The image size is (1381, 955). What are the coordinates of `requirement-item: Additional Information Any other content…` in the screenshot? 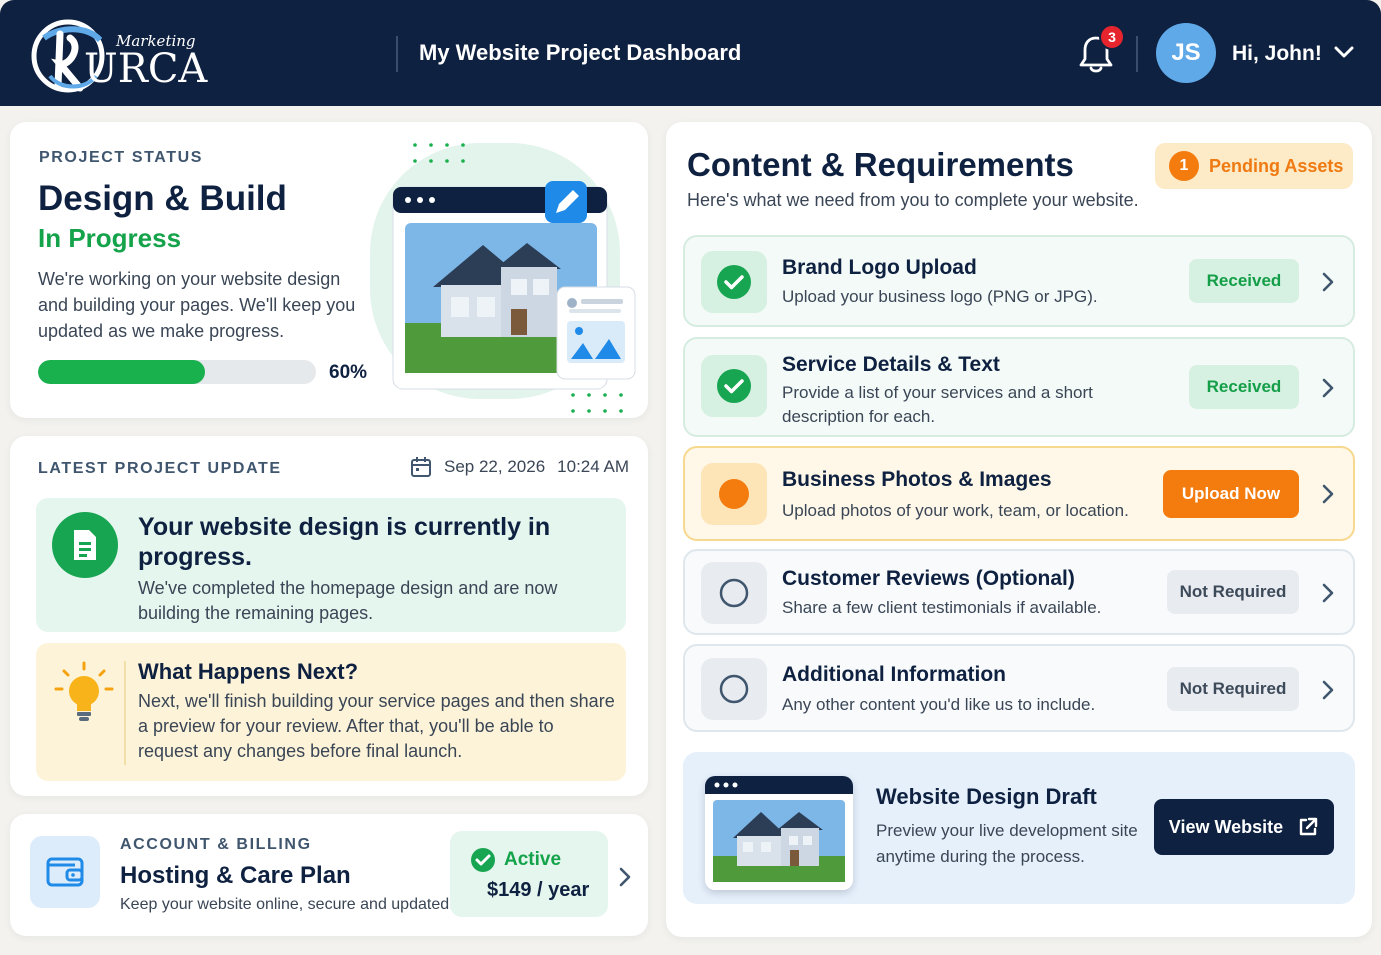 It's located at (1019, 688).